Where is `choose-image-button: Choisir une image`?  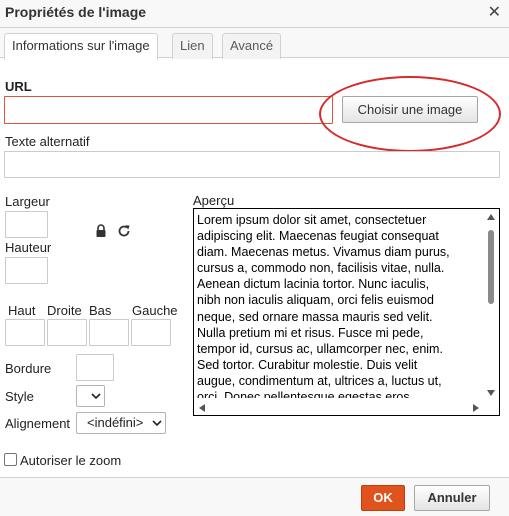 choose-image-button: Choisir une image is located at coordinates (410, 109).